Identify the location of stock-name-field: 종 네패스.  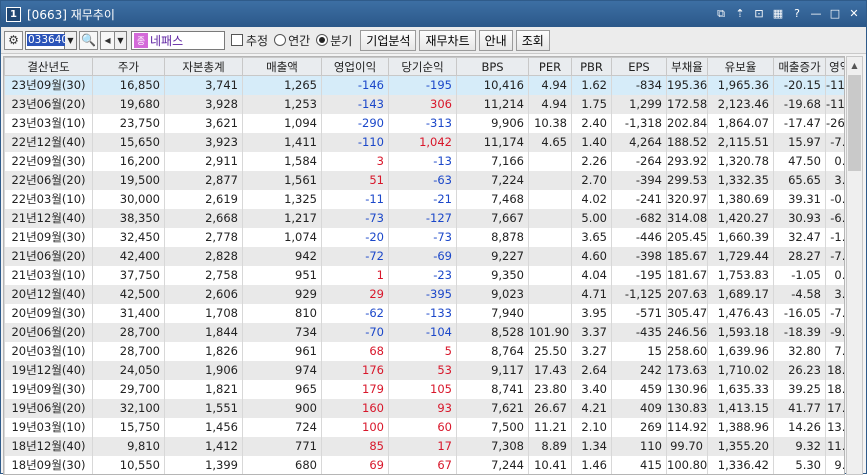
(178, 40).